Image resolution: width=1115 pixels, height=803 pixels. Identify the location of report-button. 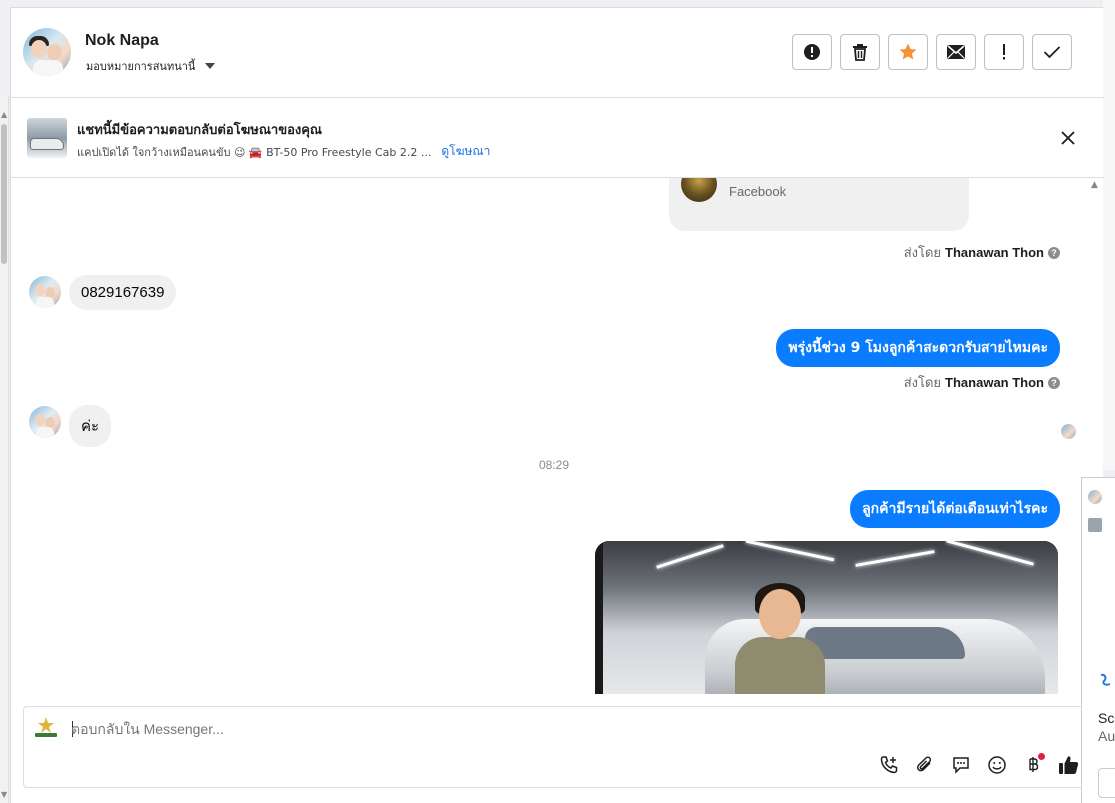
(812, 52).